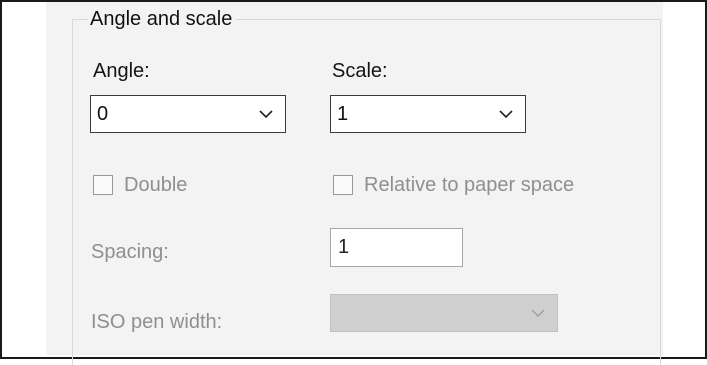  I want to click on scale-label: Scale:, so click(360, 71).